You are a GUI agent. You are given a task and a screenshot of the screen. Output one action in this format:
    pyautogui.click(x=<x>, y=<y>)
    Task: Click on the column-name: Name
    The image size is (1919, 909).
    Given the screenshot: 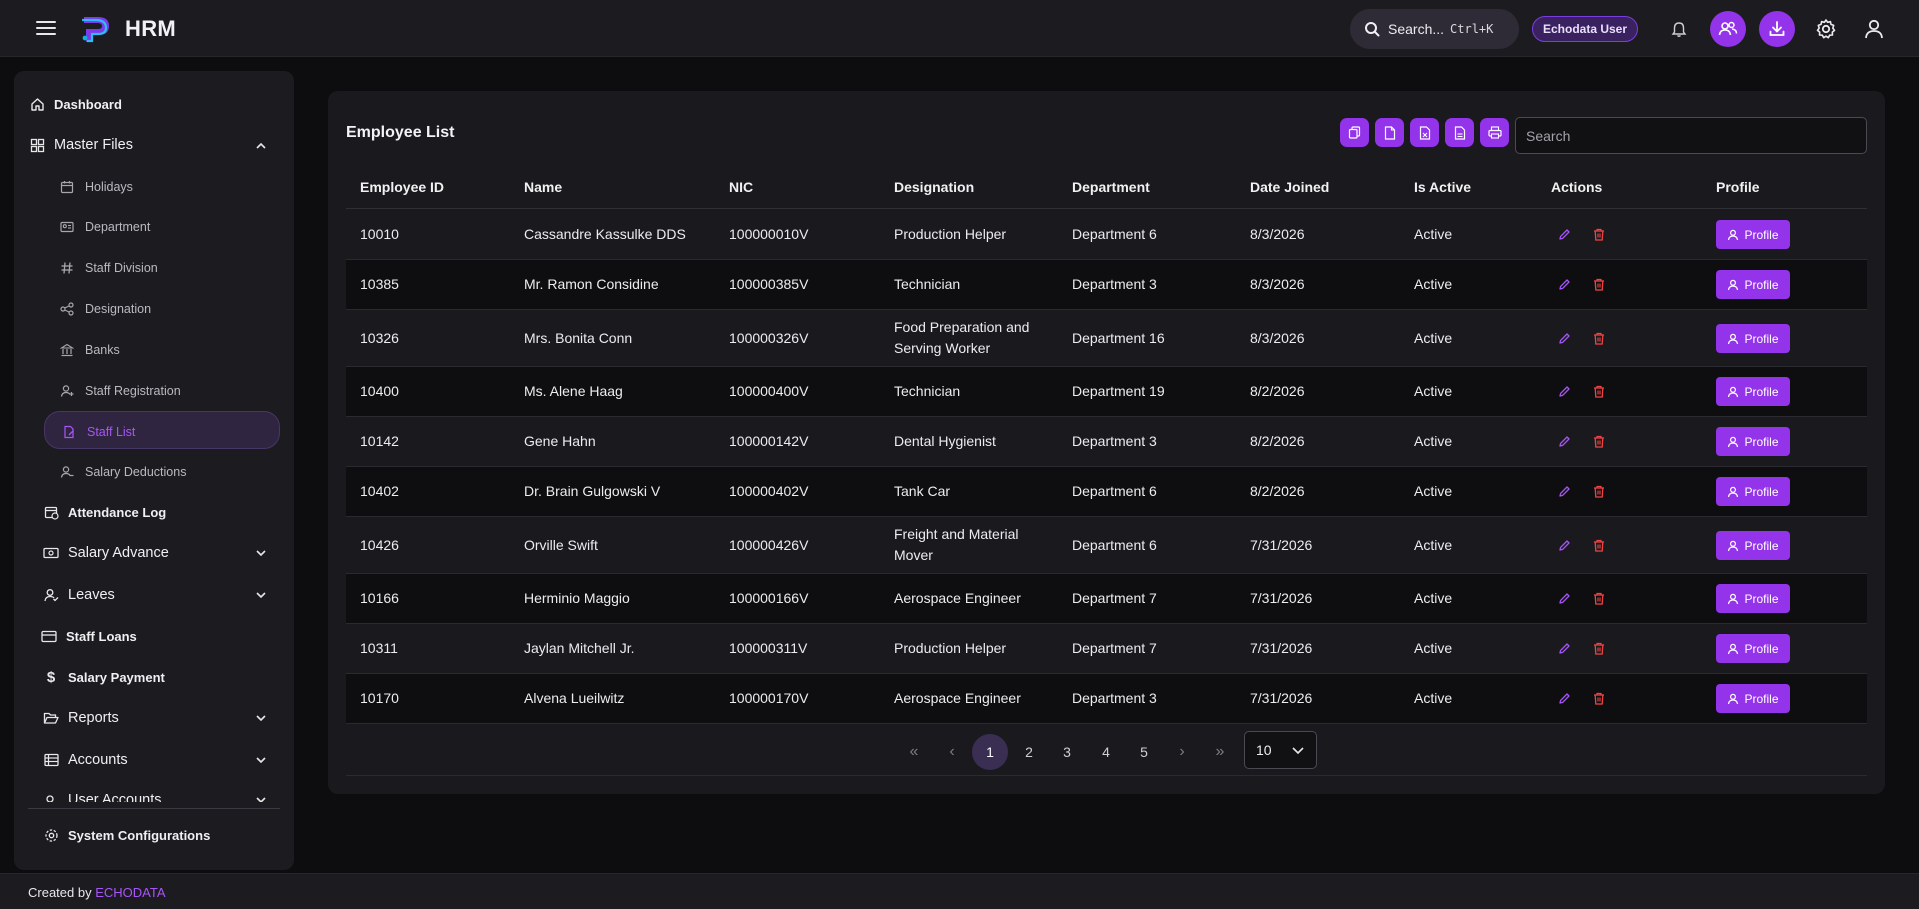 What is the action you would take?
    pyautogui.click(x=543, y=187)
    